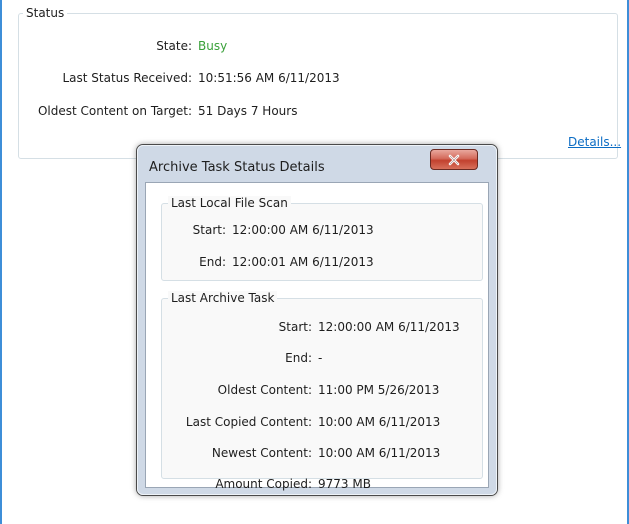 This screenshot has width=629, height=524. Describe the element at coordinates (344, 484) in the screenshot. I see `amount-copied-value: 9773 MB` at that location.